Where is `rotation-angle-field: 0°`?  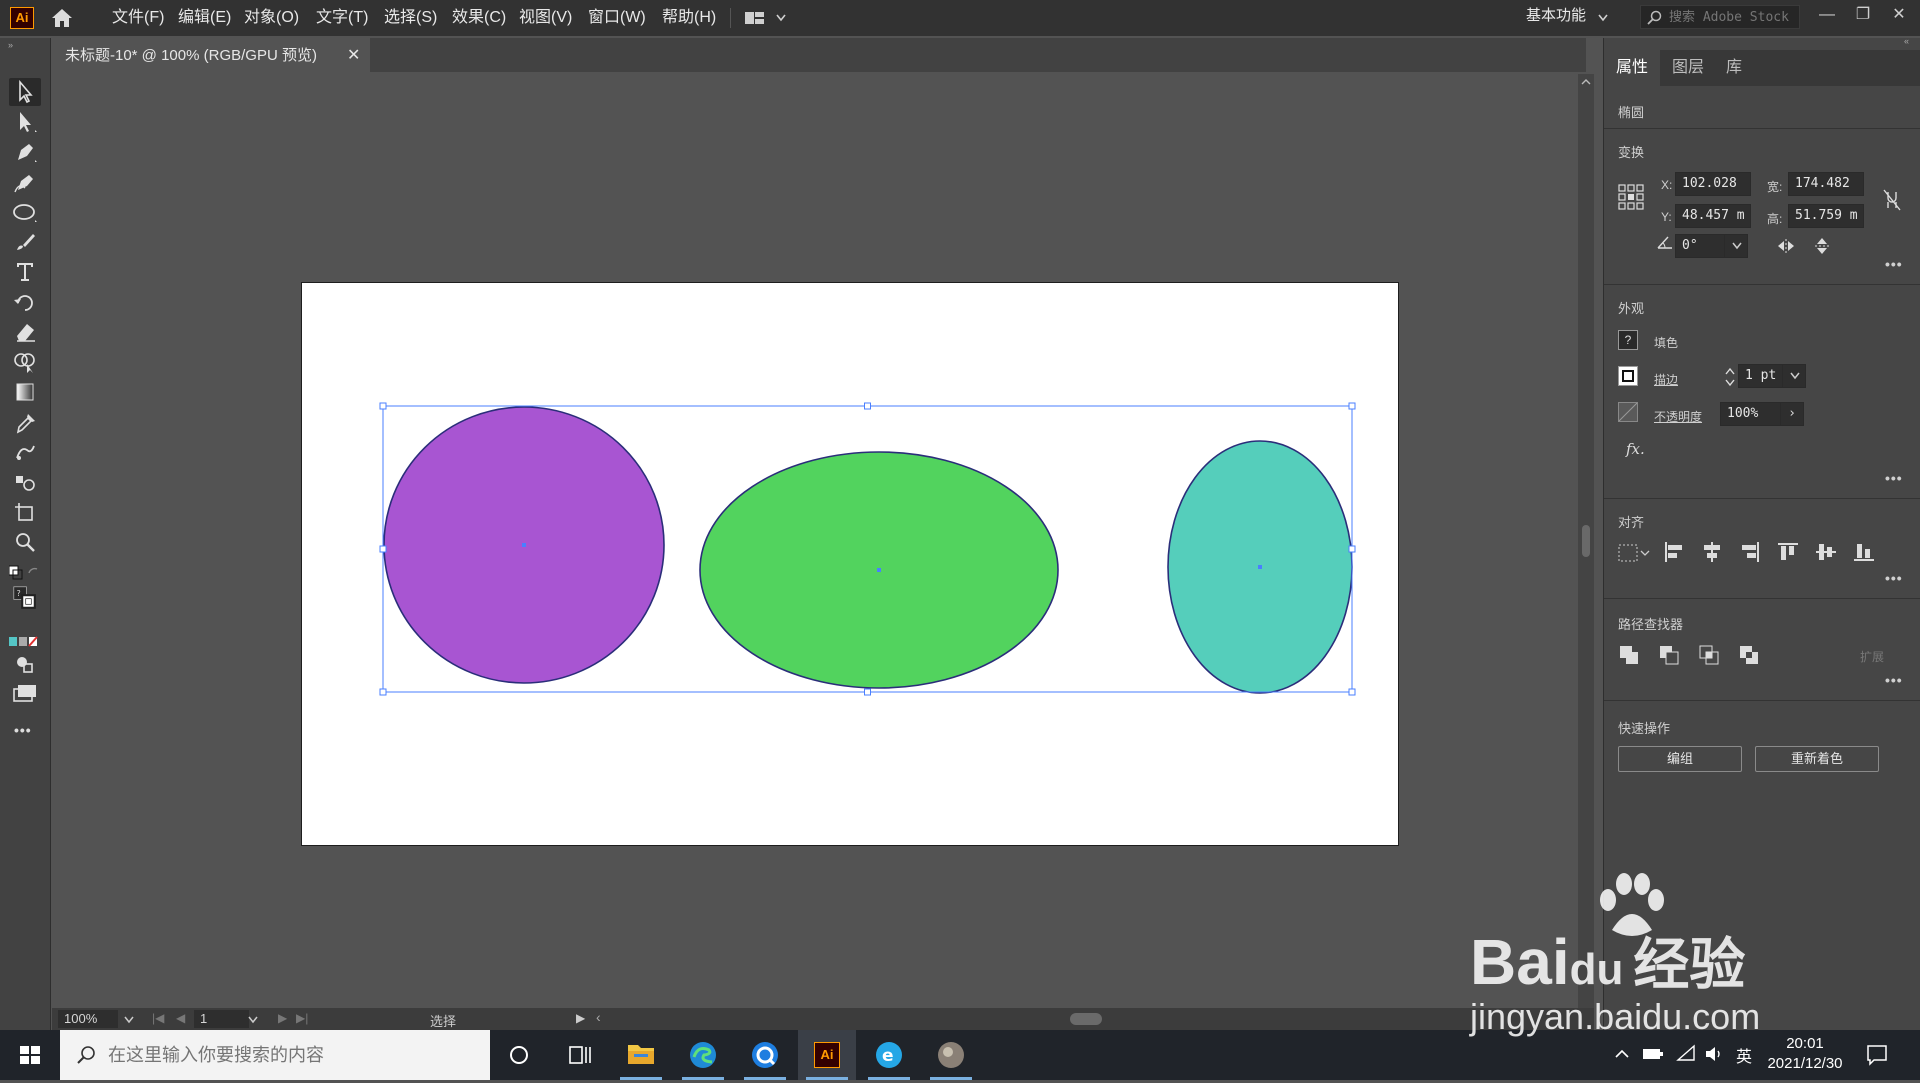 rotation-angle-field: 0° is located at coordinates (1700, 246).